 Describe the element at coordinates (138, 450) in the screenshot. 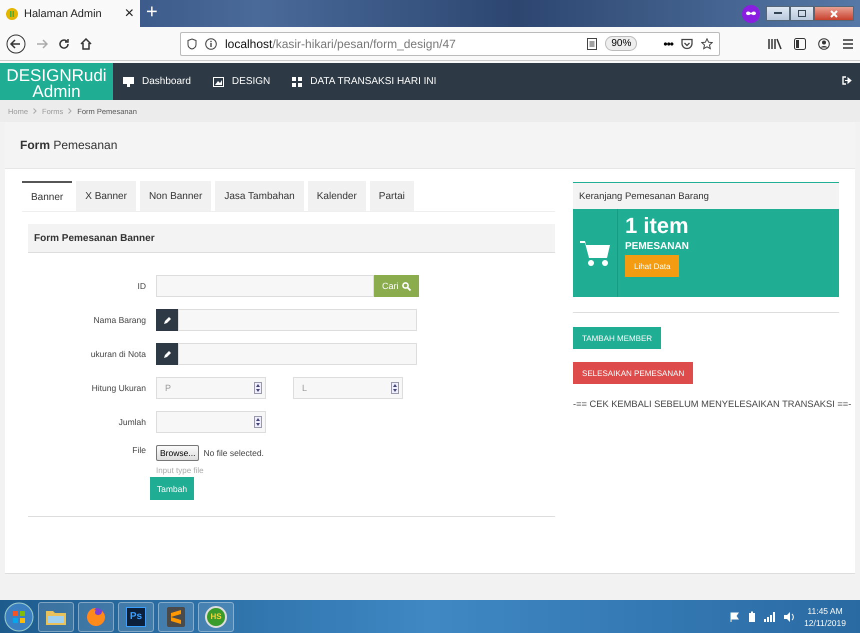

I see `field-label: File` at that location.